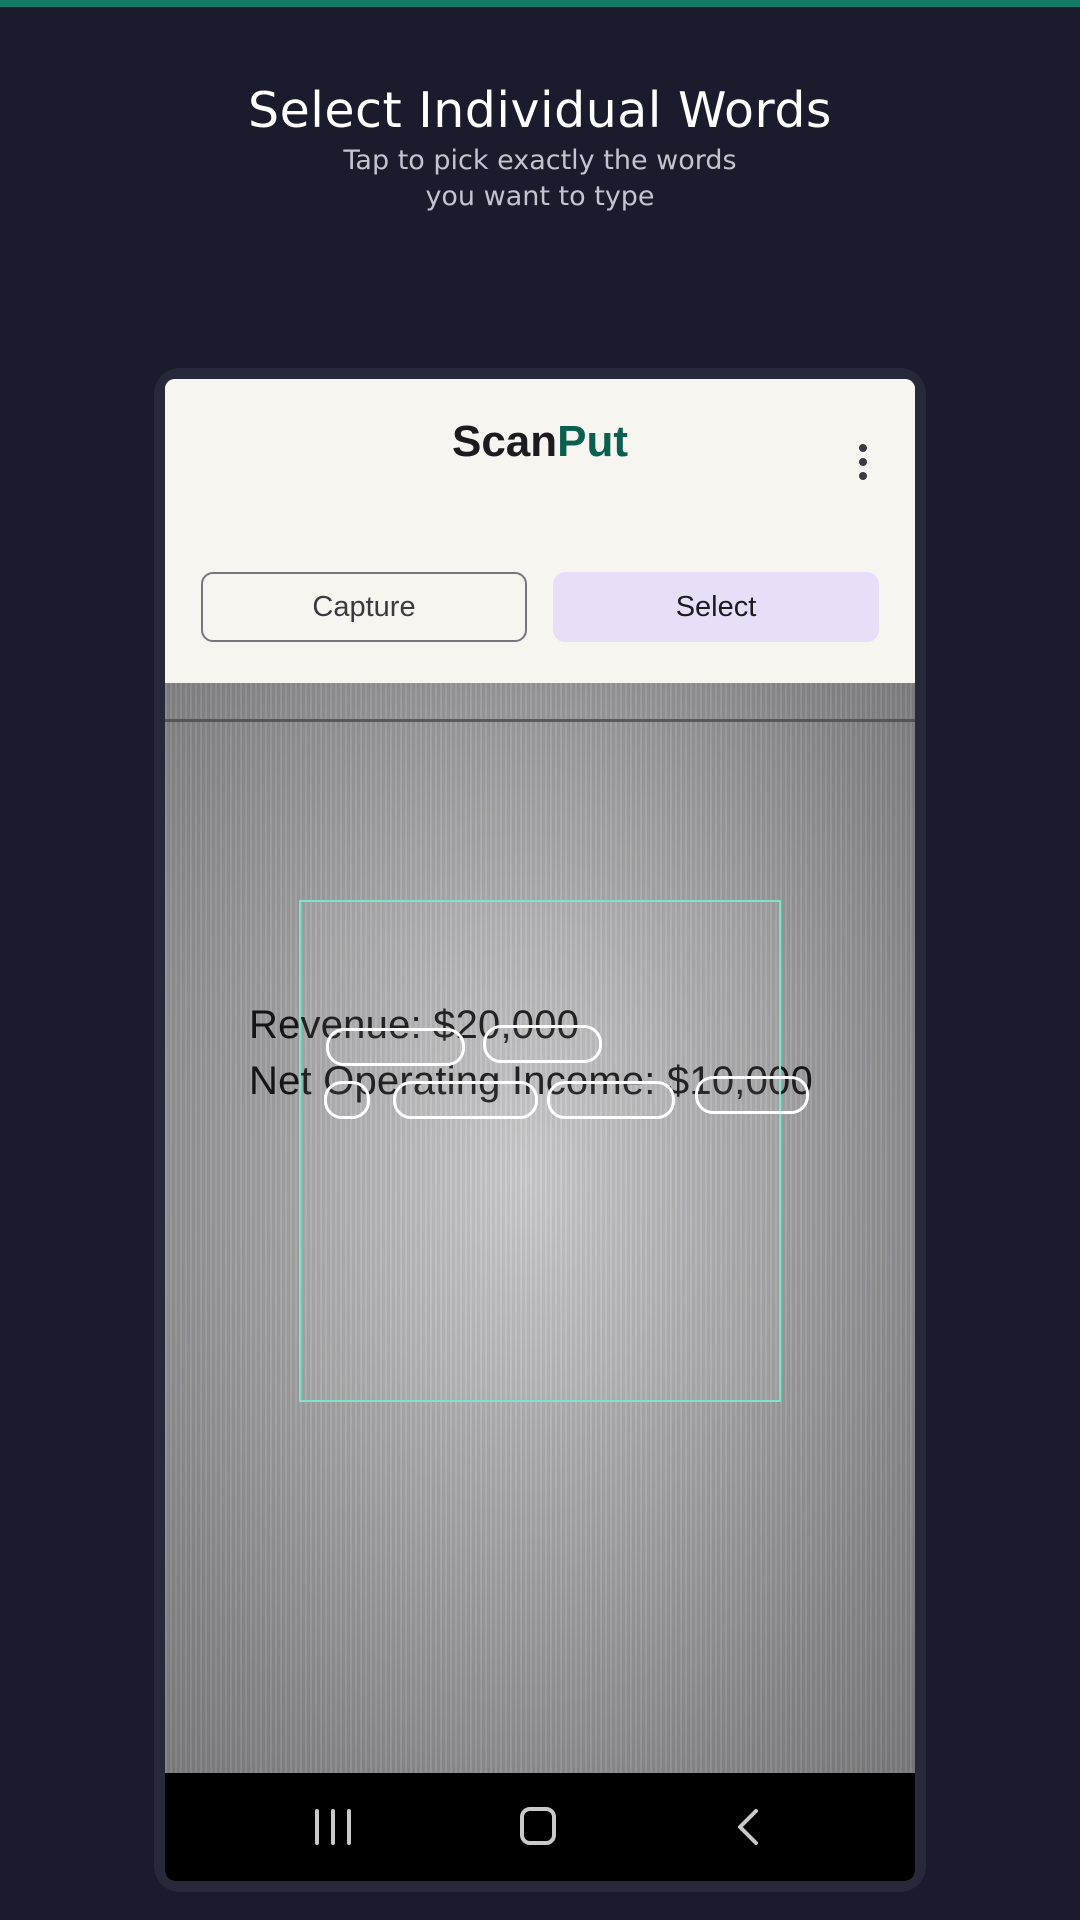 The image size is (1080, 1920). What do you see at coordinates (540, 720) in the screenshot?
I see `paper-edge` at bounding box center [540, 720].